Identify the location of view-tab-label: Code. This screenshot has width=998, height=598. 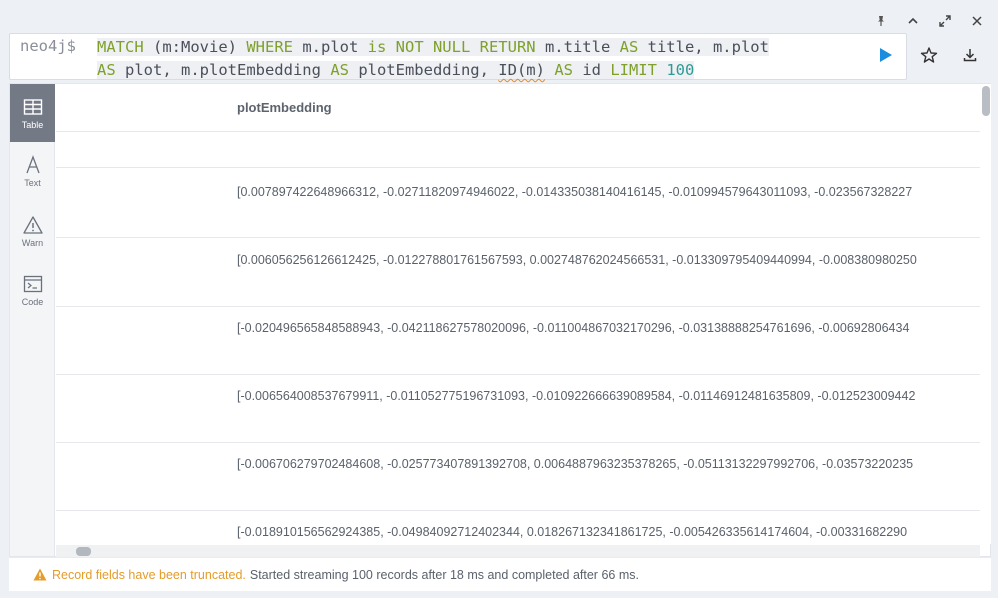
(32, 301).